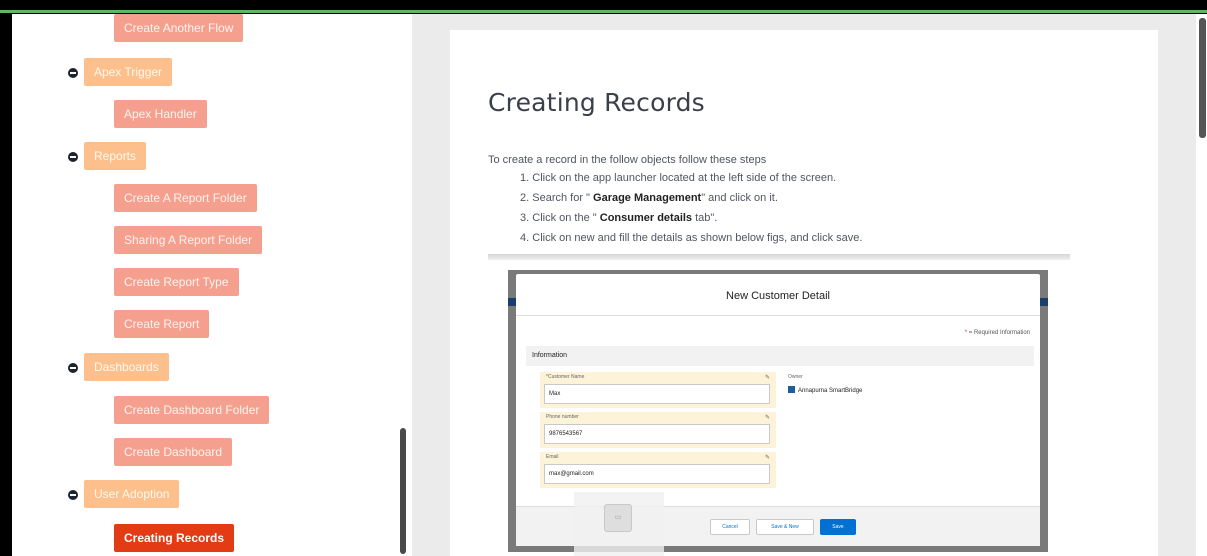 The image size is (1207, 556). I want to click on field-input: max@gmail.com, so click(657, 474).